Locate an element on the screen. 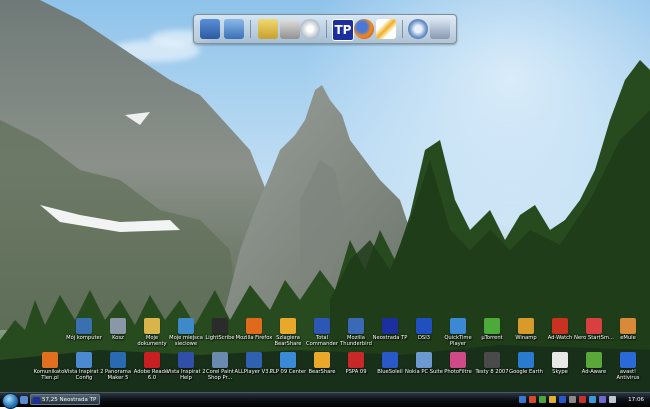 Image resolution: width=650 pixels, height=409 pixels. folder-icon is located at coordinates (152, 326).